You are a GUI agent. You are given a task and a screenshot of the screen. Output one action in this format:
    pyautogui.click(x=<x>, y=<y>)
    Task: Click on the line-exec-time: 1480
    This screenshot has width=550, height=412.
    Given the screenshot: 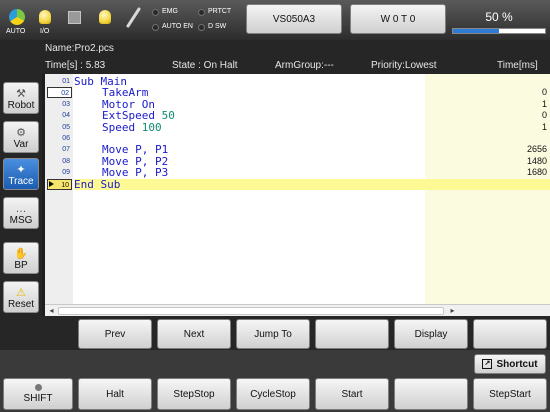 What is the action you would take?
    pyautogui.click(x=536, y=160)
    